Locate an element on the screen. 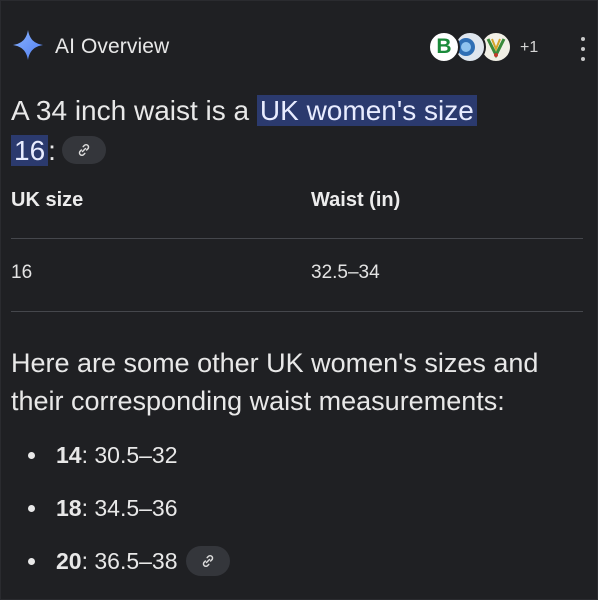  answer-prefix: A 34 inch waist is a is located at coordinates (134, 110).